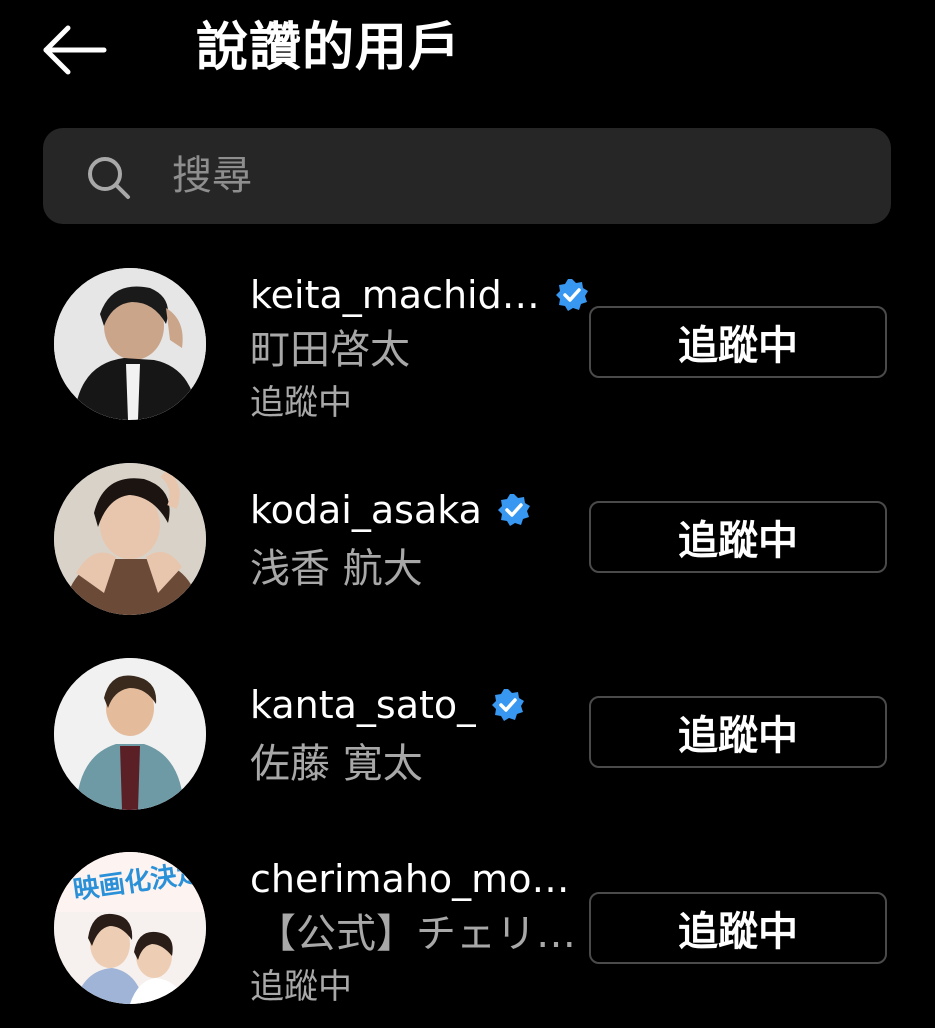  I want to click on username: kanta_sato_, so click(363, 705).